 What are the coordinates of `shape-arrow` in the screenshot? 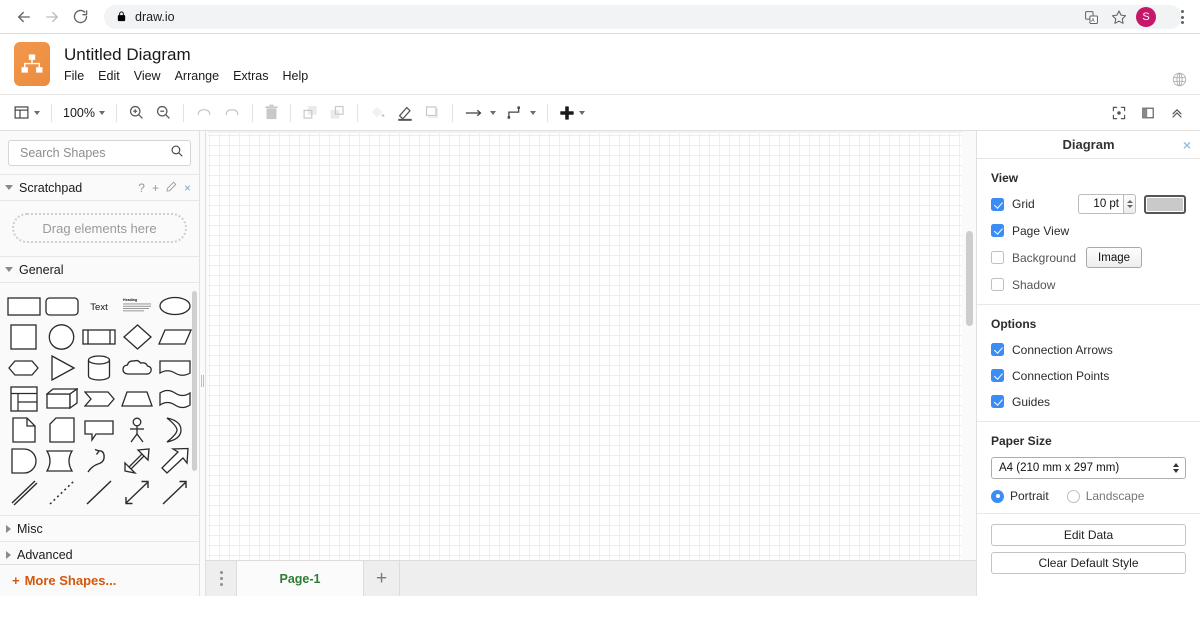 It's located at (175, 461).